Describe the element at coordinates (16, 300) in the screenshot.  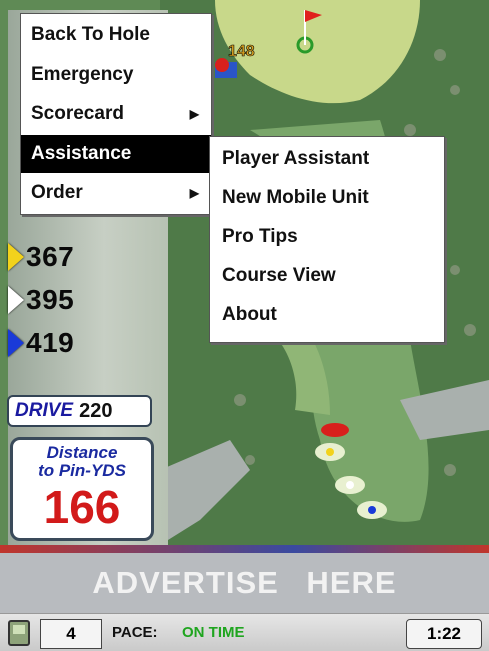
I see `white-tee-marker-icon` at that location.